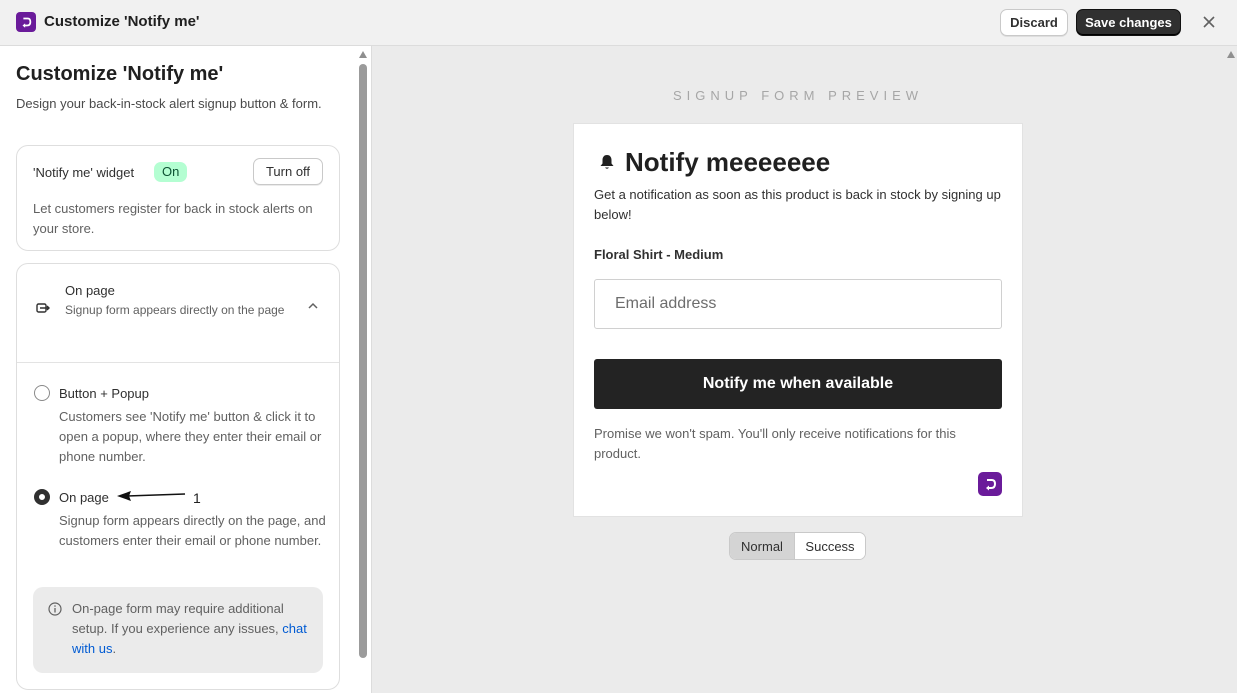 This screenshot has width=1237, height=693. Describe the element at coordinates (798, 384) in the screenshot. I see `notify-me-button: Notify me when available` at that location.